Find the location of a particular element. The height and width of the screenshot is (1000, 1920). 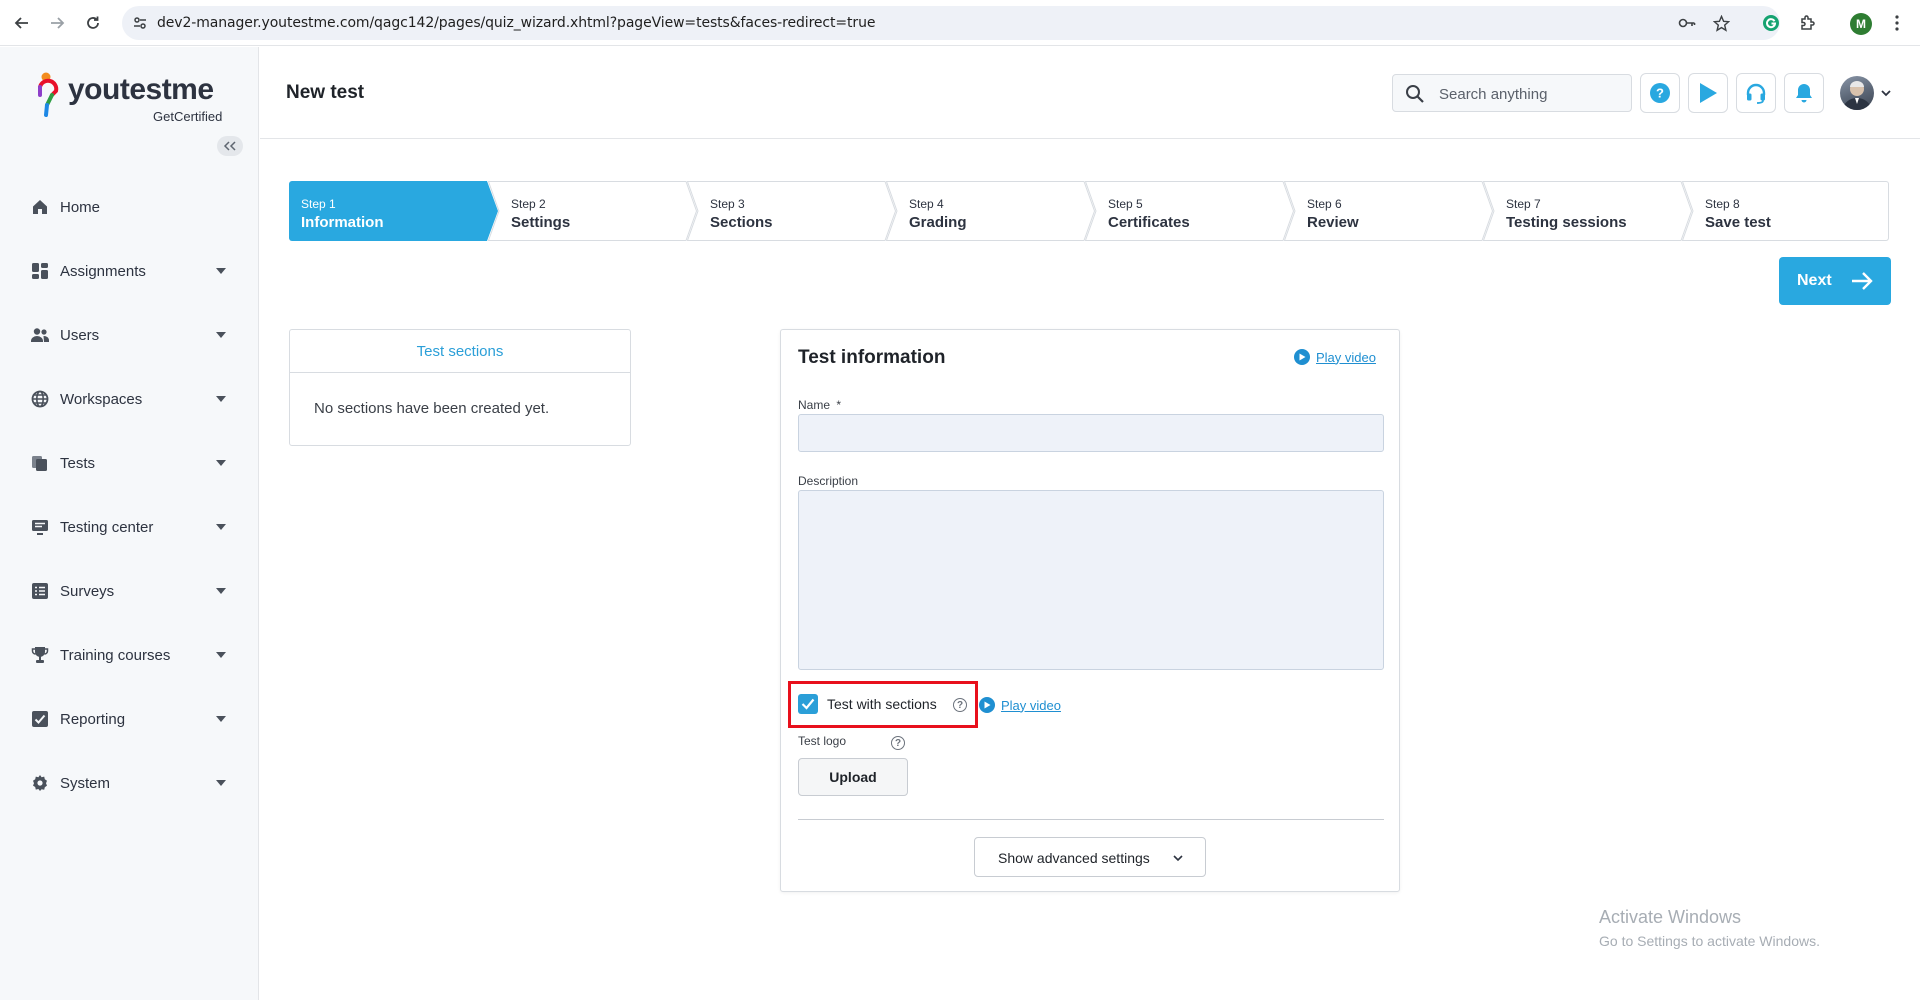

search-input is located at coordinates (1529, 94).